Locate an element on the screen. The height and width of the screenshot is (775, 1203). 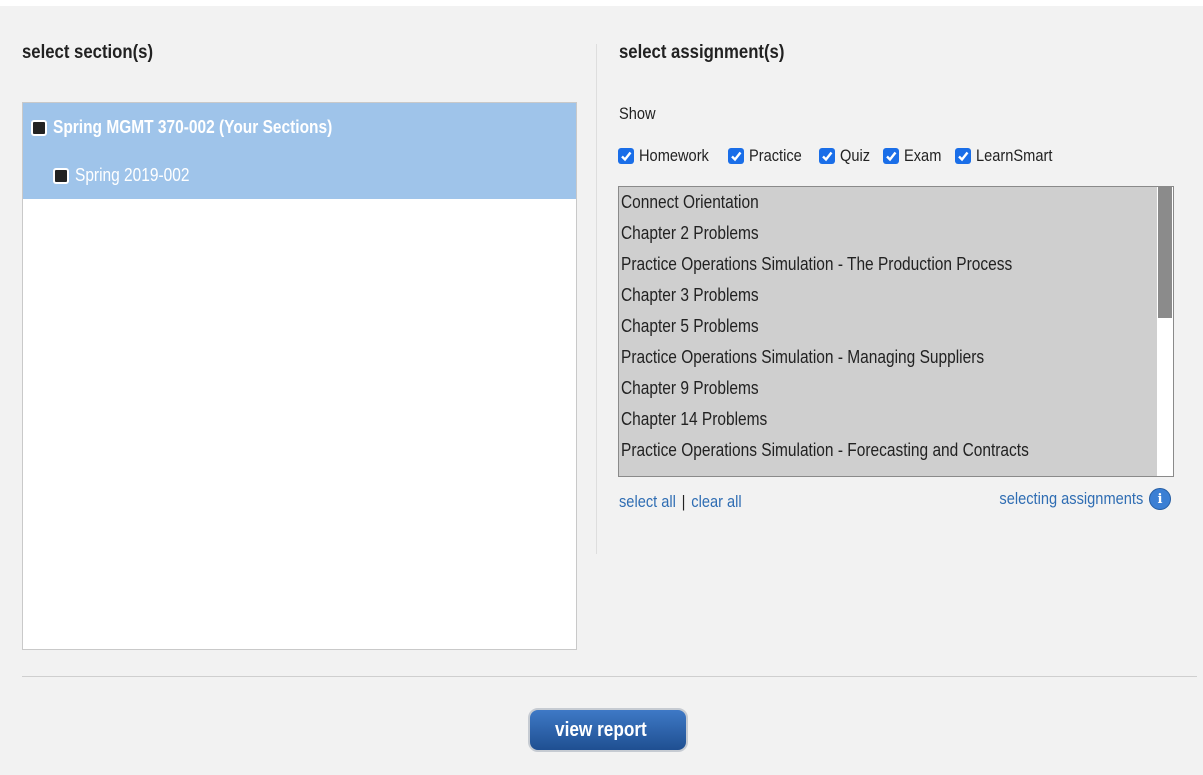
assignment-option: Chapter 3 Problems is located at coordinates (888, 295).